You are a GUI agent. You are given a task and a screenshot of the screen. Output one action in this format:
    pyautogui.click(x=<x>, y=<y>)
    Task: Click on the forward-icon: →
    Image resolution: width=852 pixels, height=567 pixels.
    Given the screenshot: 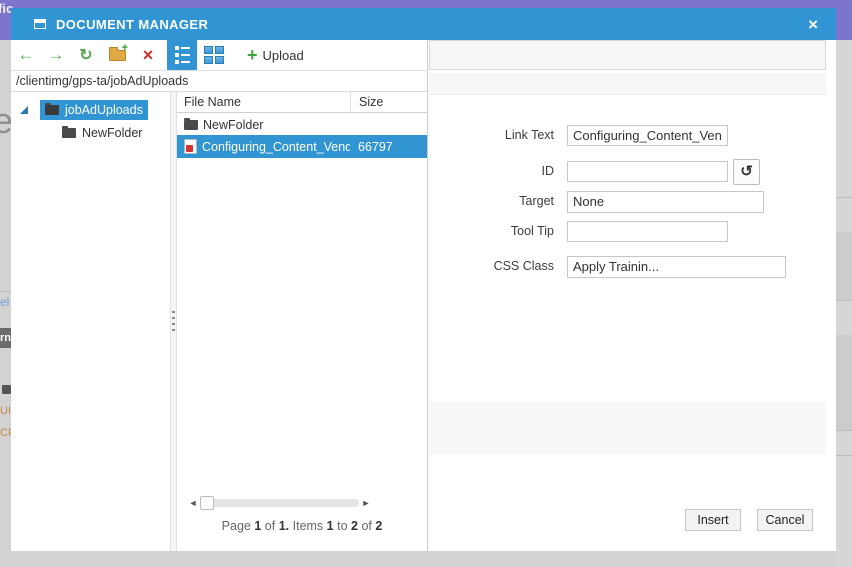 What is the action you would take?
    pyautogui.click(x=56, y=54)
    